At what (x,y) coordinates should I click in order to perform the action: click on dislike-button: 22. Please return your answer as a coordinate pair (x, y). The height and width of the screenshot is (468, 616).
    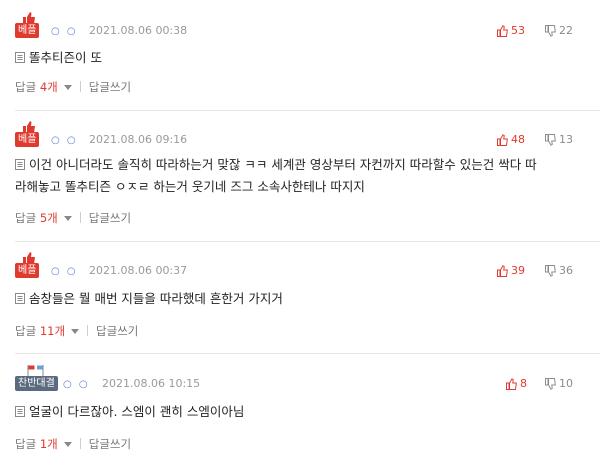
    Looking at the image, I should click on (559, 31).